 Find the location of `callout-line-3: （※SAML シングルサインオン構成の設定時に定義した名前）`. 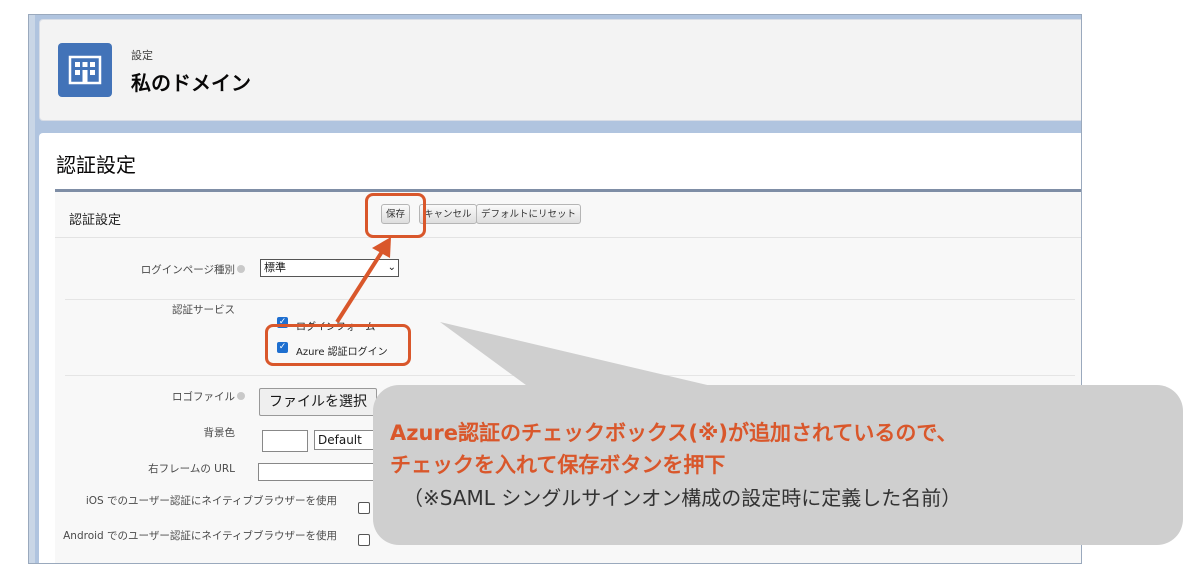

callout-line-3: （※SAML シングルサインオン構成の設定時に定義した名前） is located at coordinates (682, 498).